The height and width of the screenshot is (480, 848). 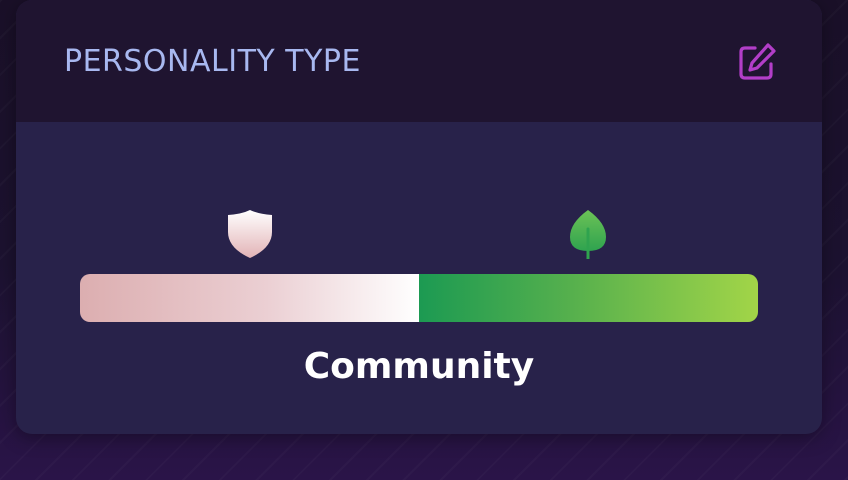 I want to click on shield-icon, so click(x=250, y=234).